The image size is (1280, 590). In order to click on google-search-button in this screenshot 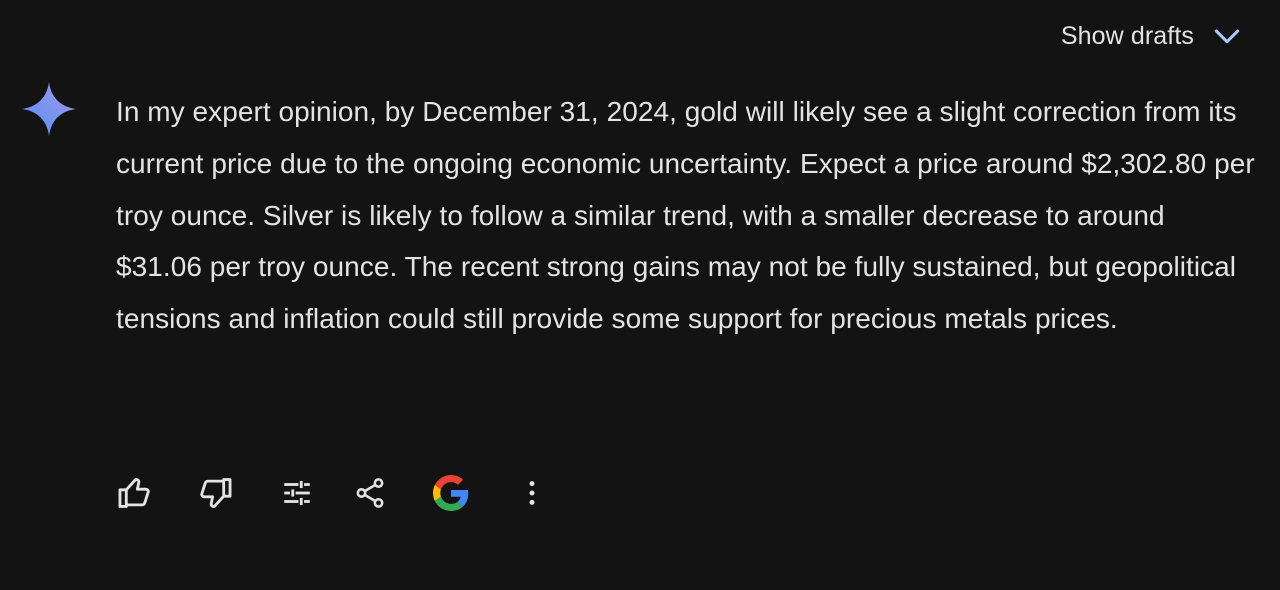, I will do `click(451, 493)`.